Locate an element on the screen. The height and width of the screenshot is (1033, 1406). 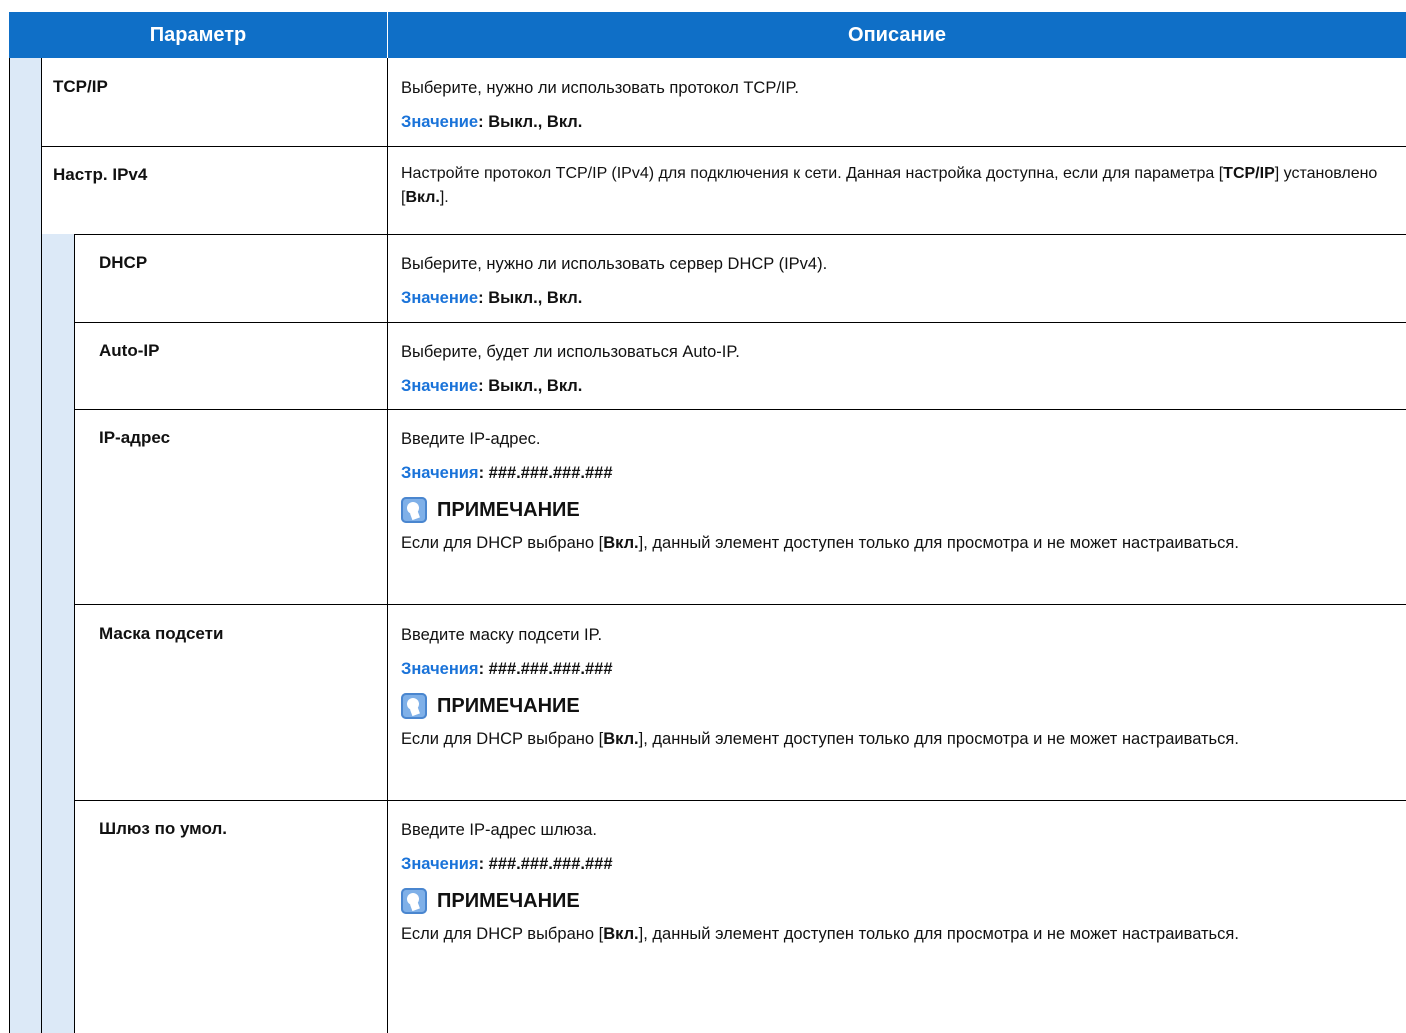
param-subnet-mask: Маска подсети is located at coordinates (161, 633).